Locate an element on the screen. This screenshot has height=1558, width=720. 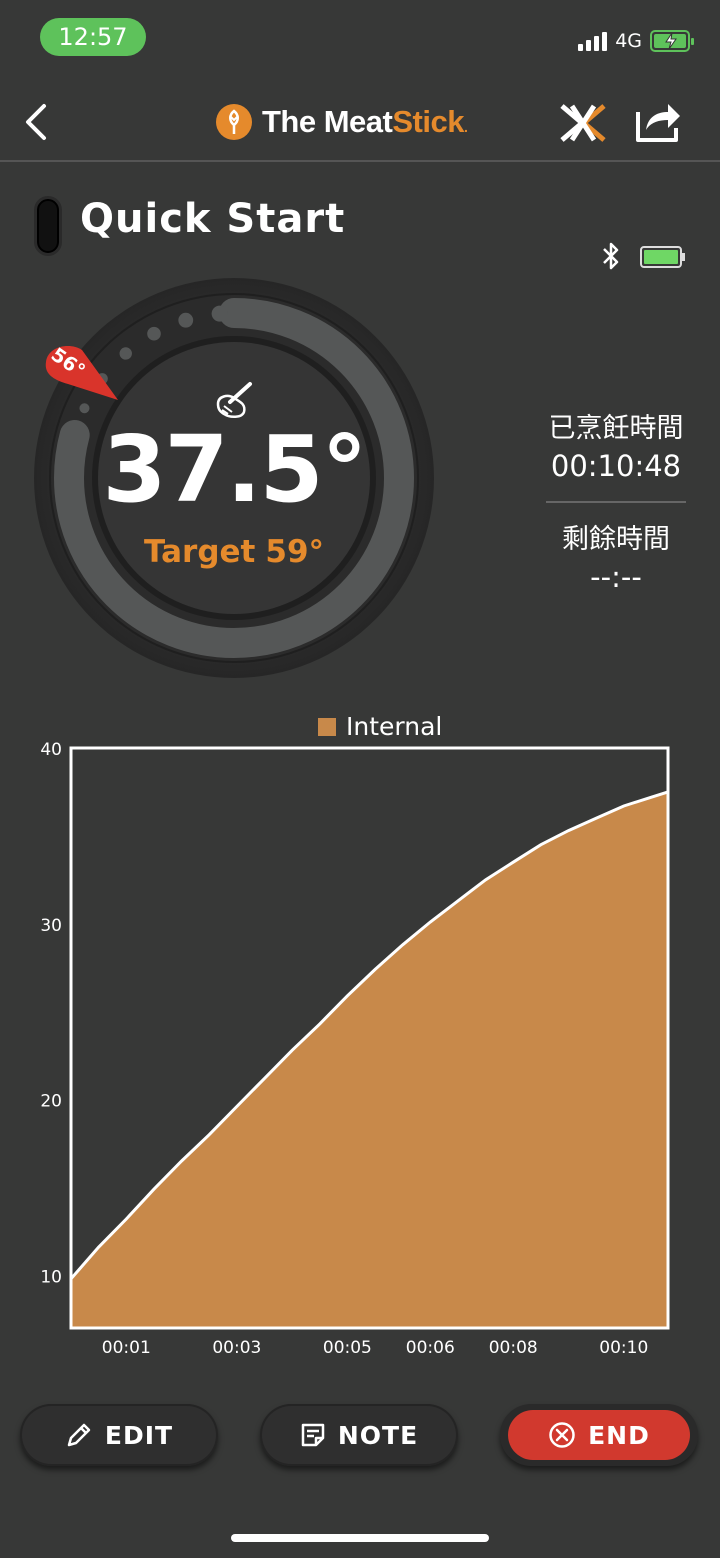
close-circle-icon is located at coordinates (562, 1435).